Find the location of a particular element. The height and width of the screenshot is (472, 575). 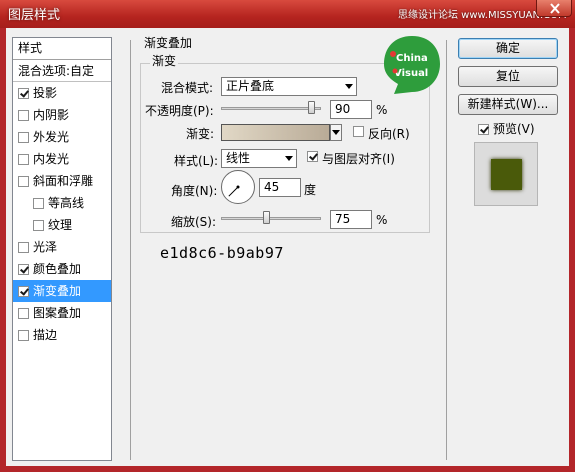

style-list-item: 描边 is located at coordinates (62, 335).